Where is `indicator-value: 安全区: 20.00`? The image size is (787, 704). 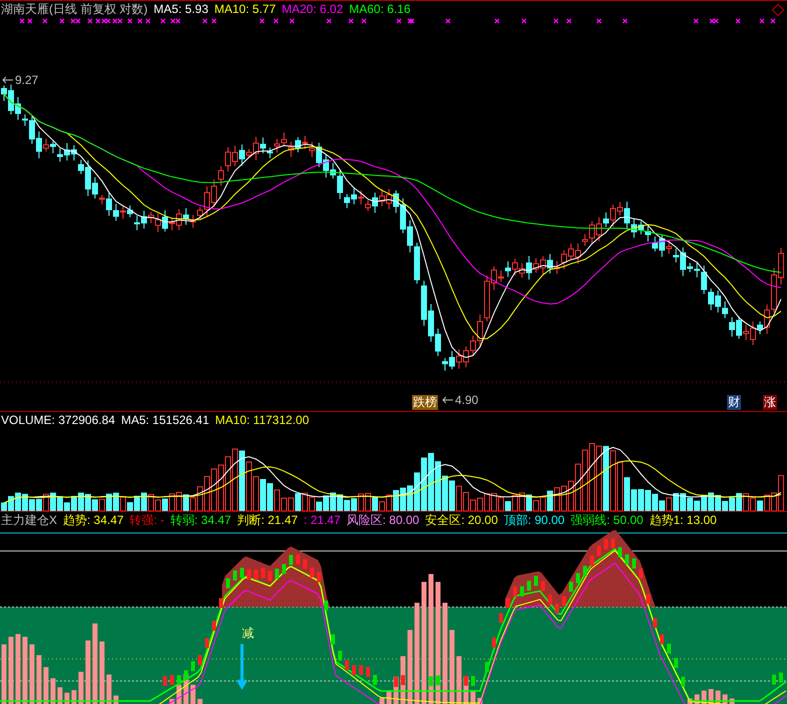
indicator-value: 安全区: 20.00 is located at coordinates (461, 520).